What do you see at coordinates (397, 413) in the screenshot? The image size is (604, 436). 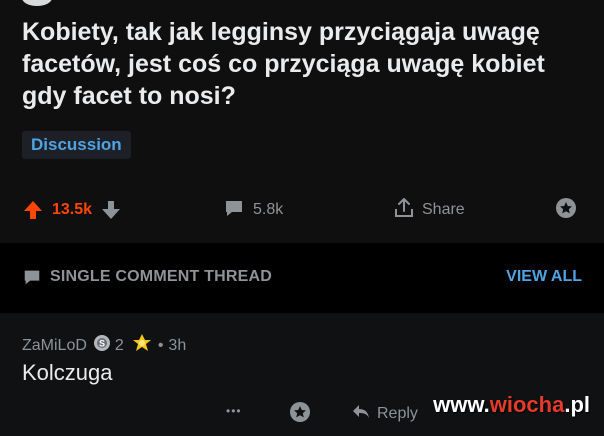 I see `reply-label: Reply` at bounding box center [397, 413].